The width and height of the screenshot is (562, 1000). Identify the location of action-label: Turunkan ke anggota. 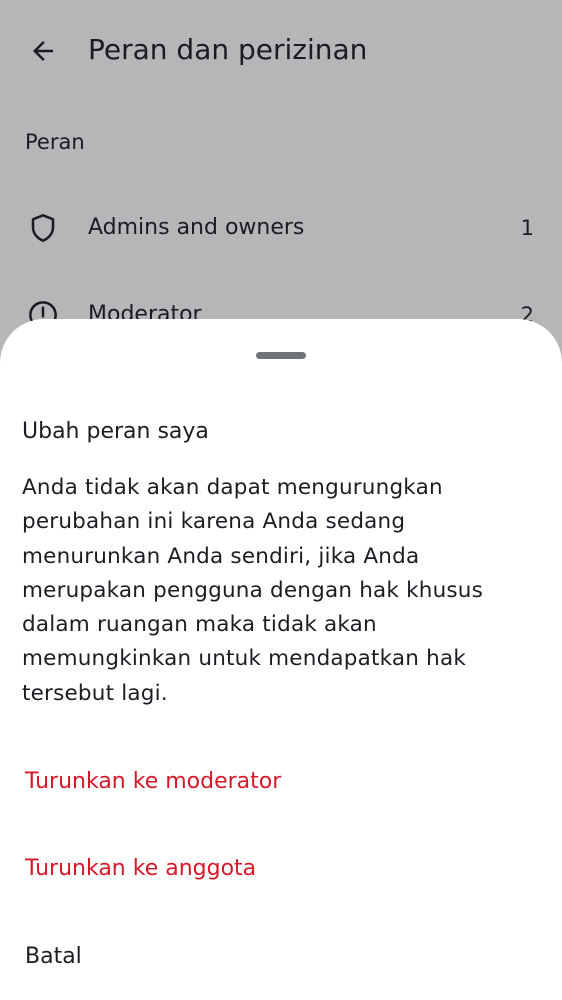
(141, 868).